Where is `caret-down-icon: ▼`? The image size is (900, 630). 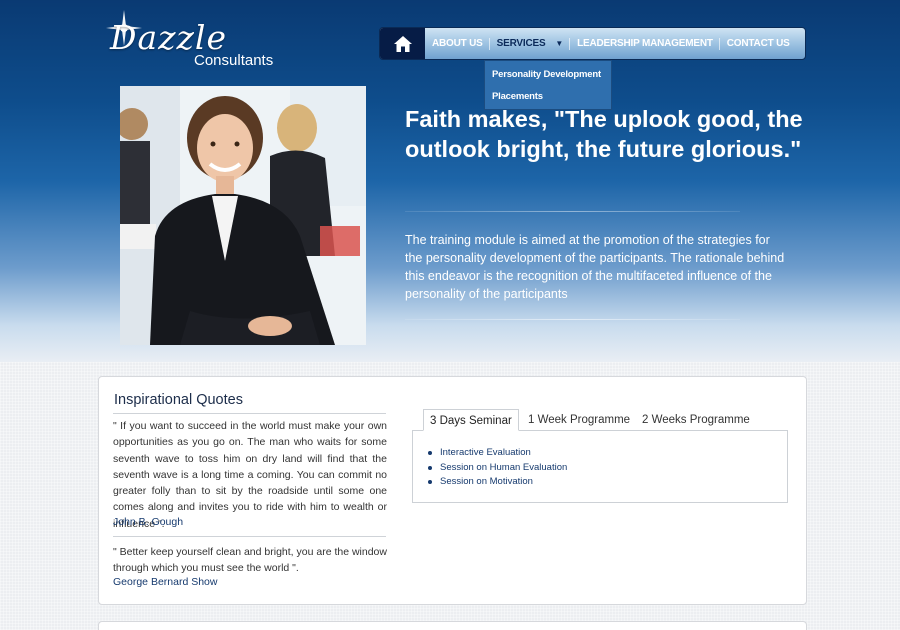
caret-down-icon: ▼ is located at coordinates (559, 43).